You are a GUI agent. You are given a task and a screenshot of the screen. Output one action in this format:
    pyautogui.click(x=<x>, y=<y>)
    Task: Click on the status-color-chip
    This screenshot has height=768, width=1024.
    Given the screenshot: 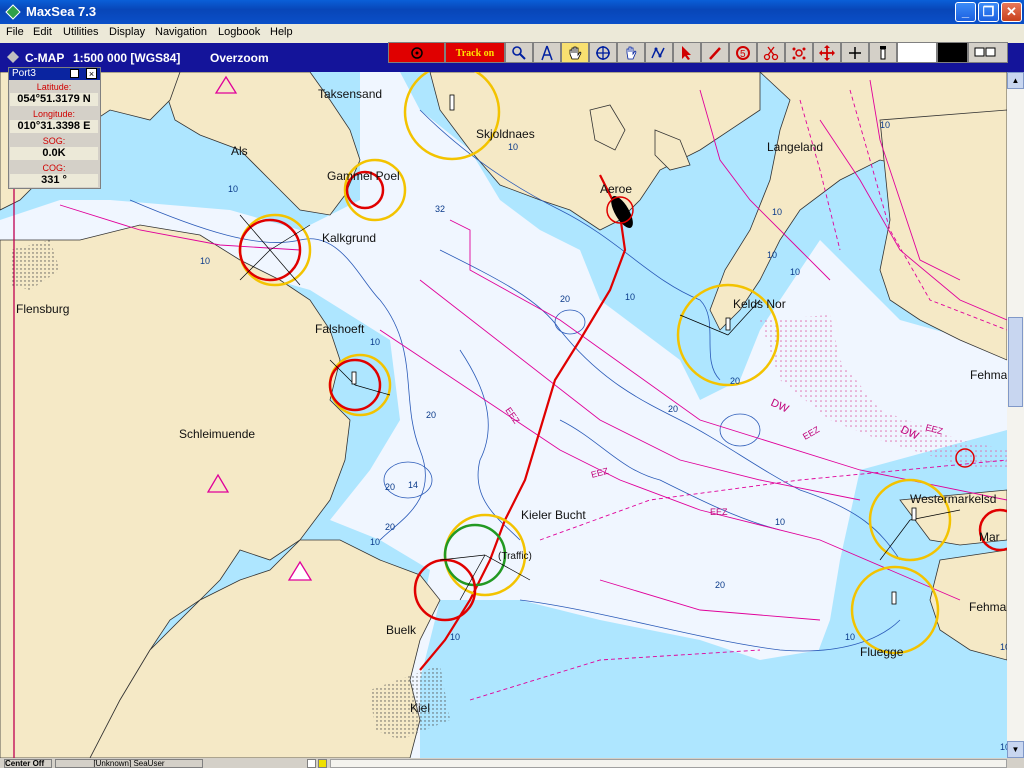 What is the action you would take?
    pyautogui.click(x=322, y=763)
    